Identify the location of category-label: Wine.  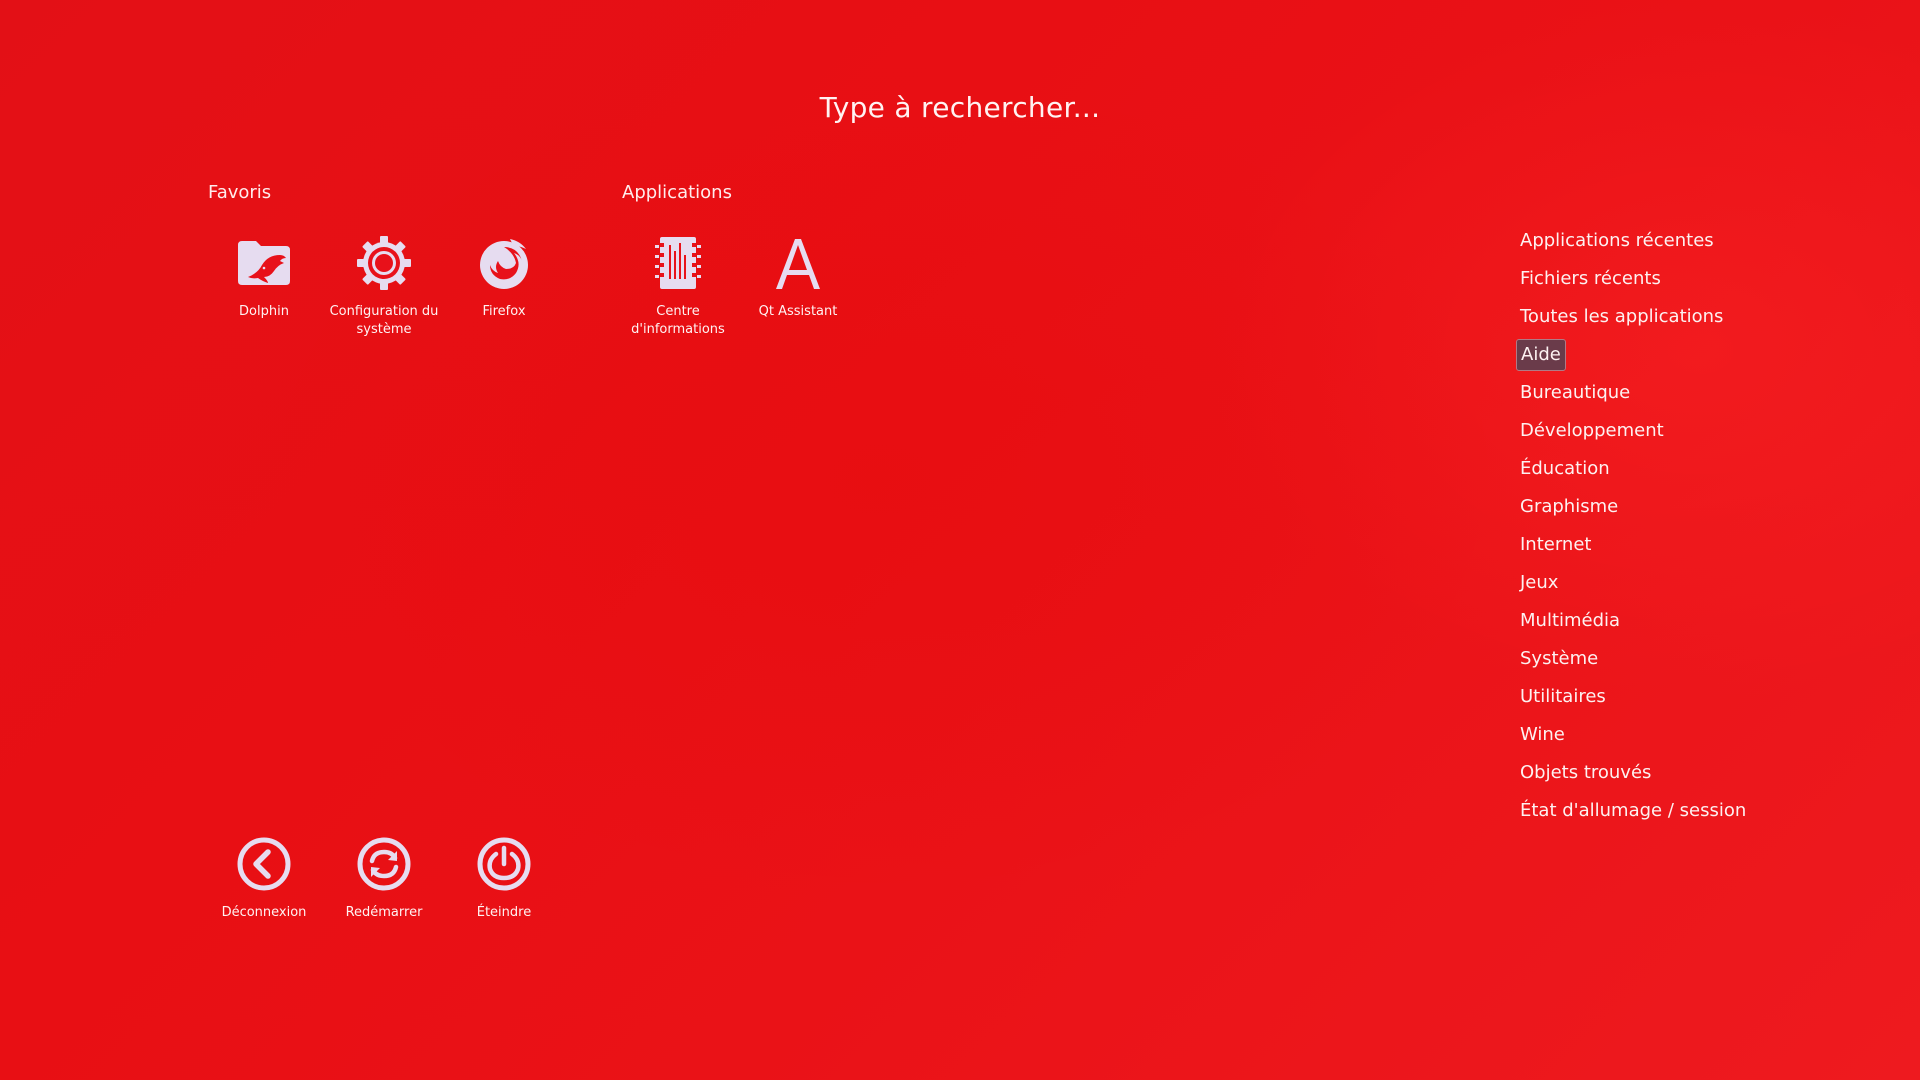
(1542, 734).